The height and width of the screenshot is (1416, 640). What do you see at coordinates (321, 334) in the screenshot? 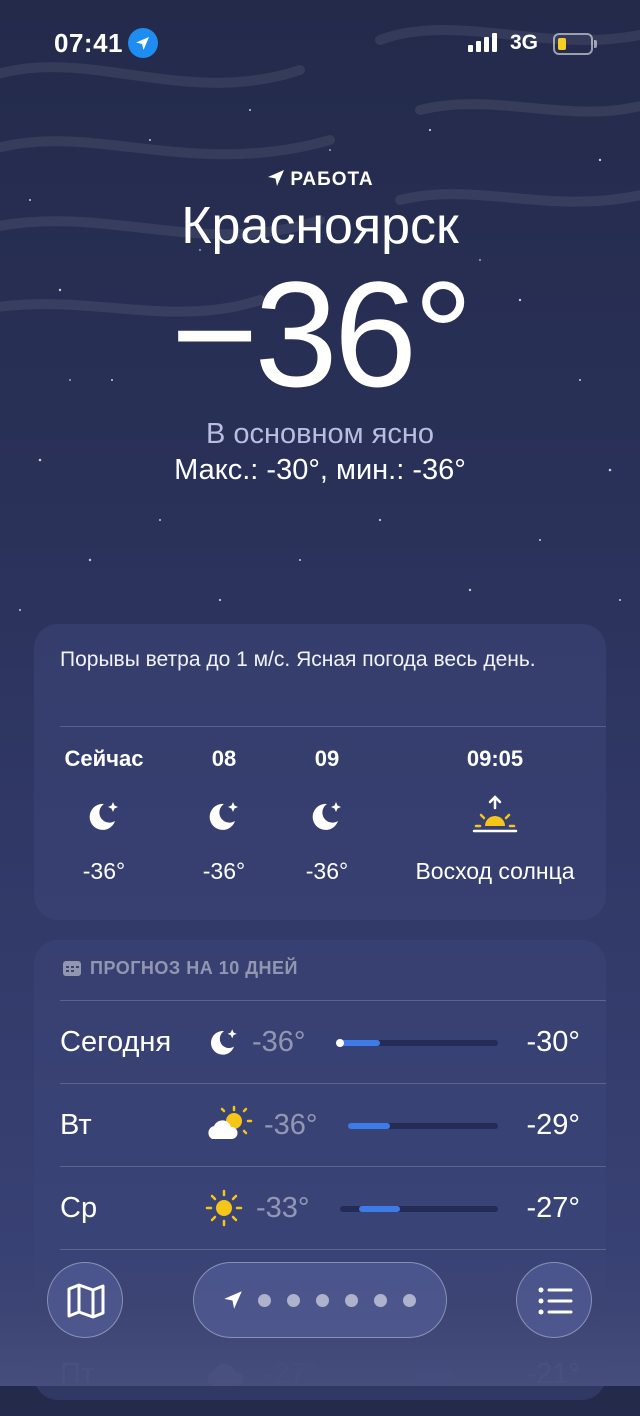
I see `current-temperature: −36°` at bounding box center [321, 334].